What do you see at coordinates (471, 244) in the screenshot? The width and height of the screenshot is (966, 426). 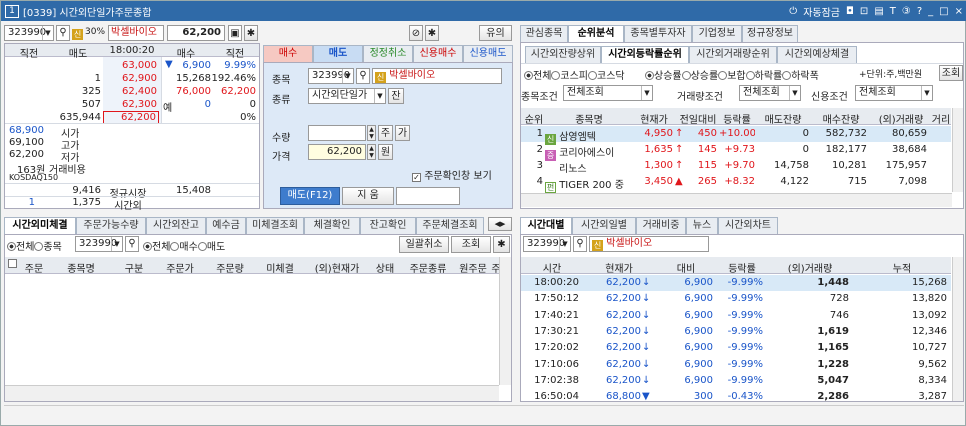 I see `unfilled-search-button: 조회` at bounding box center [471, 244].